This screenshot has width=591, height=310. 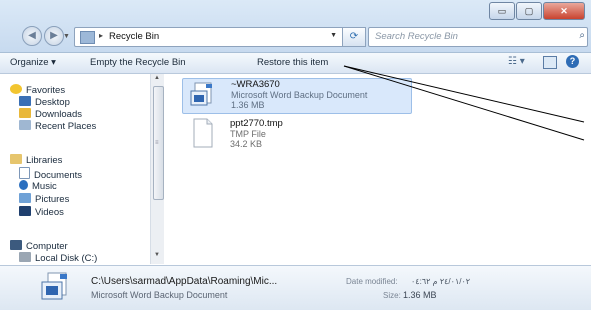 What do you see at coordinates (203, 133) in the screenshot?
I see `blank-file-icon` at bounding box center [203, 133].